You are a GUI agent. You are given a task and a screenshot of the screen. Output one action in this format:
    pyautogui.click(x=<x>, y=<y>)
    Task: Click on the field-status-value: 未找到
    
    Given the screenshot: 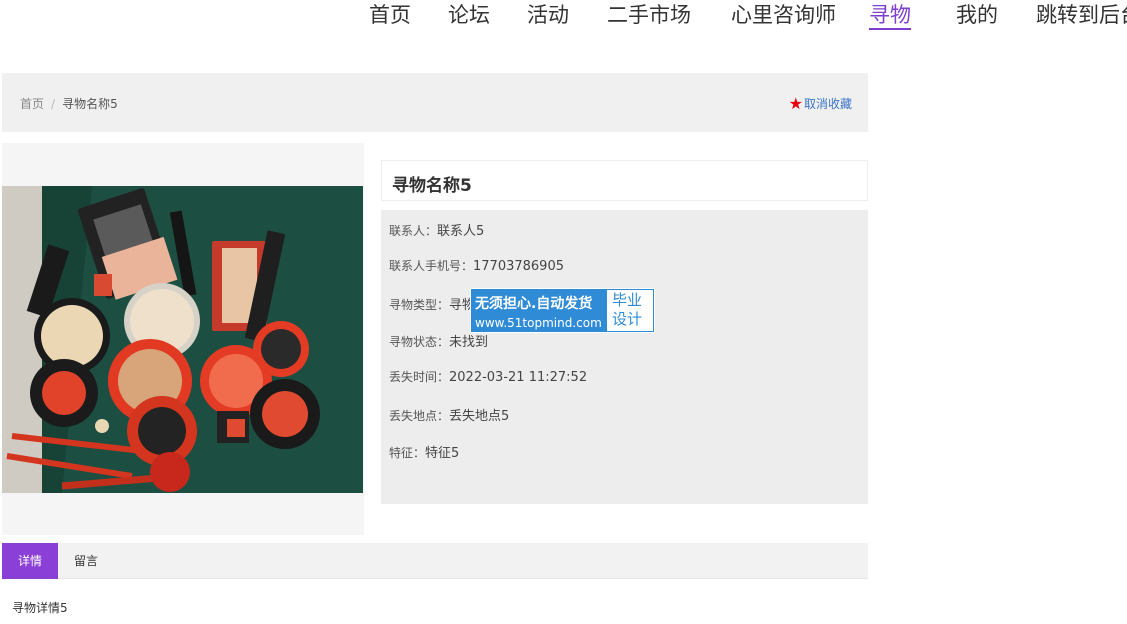 What is the action you would take?
    pyautogui.click(x=469, y=342)
    